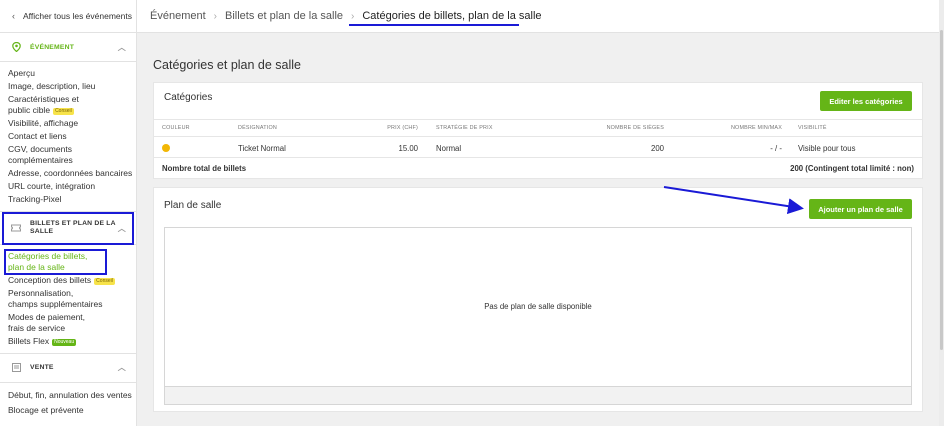 This screenshot has width=944, height=426. Describe the element at coordinates (72, 186) in the screenshot. I see `sidebar-item-url: URL courte, intégration` at that location.